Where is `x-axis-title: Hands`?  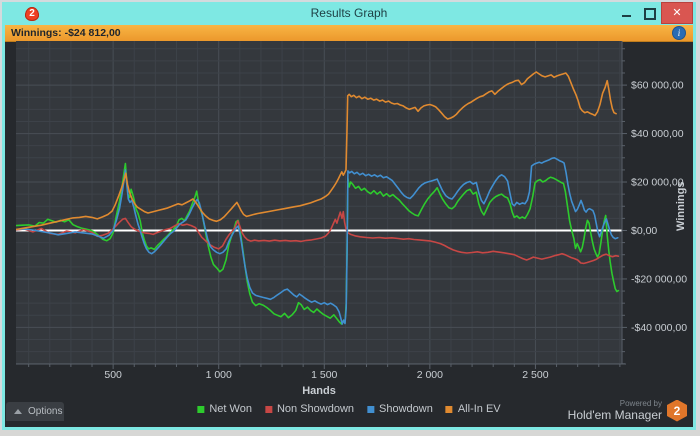
x-axis-title: Hands is located at coordinates (319, 391).